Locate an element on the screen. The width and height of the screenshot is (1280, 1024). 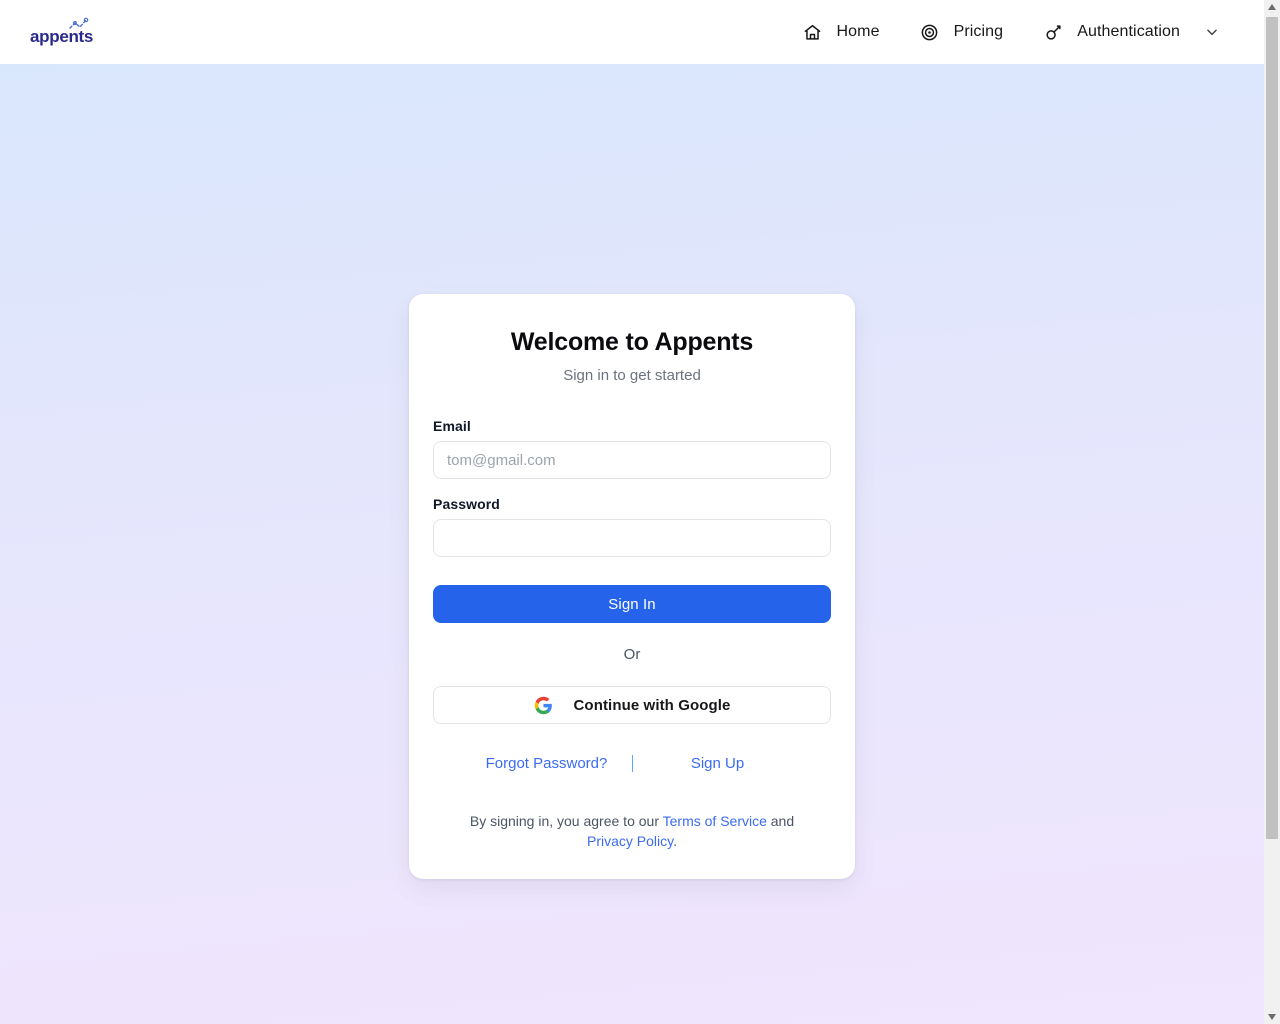
chevron-down-icon is located at coordinates (1212, 32).